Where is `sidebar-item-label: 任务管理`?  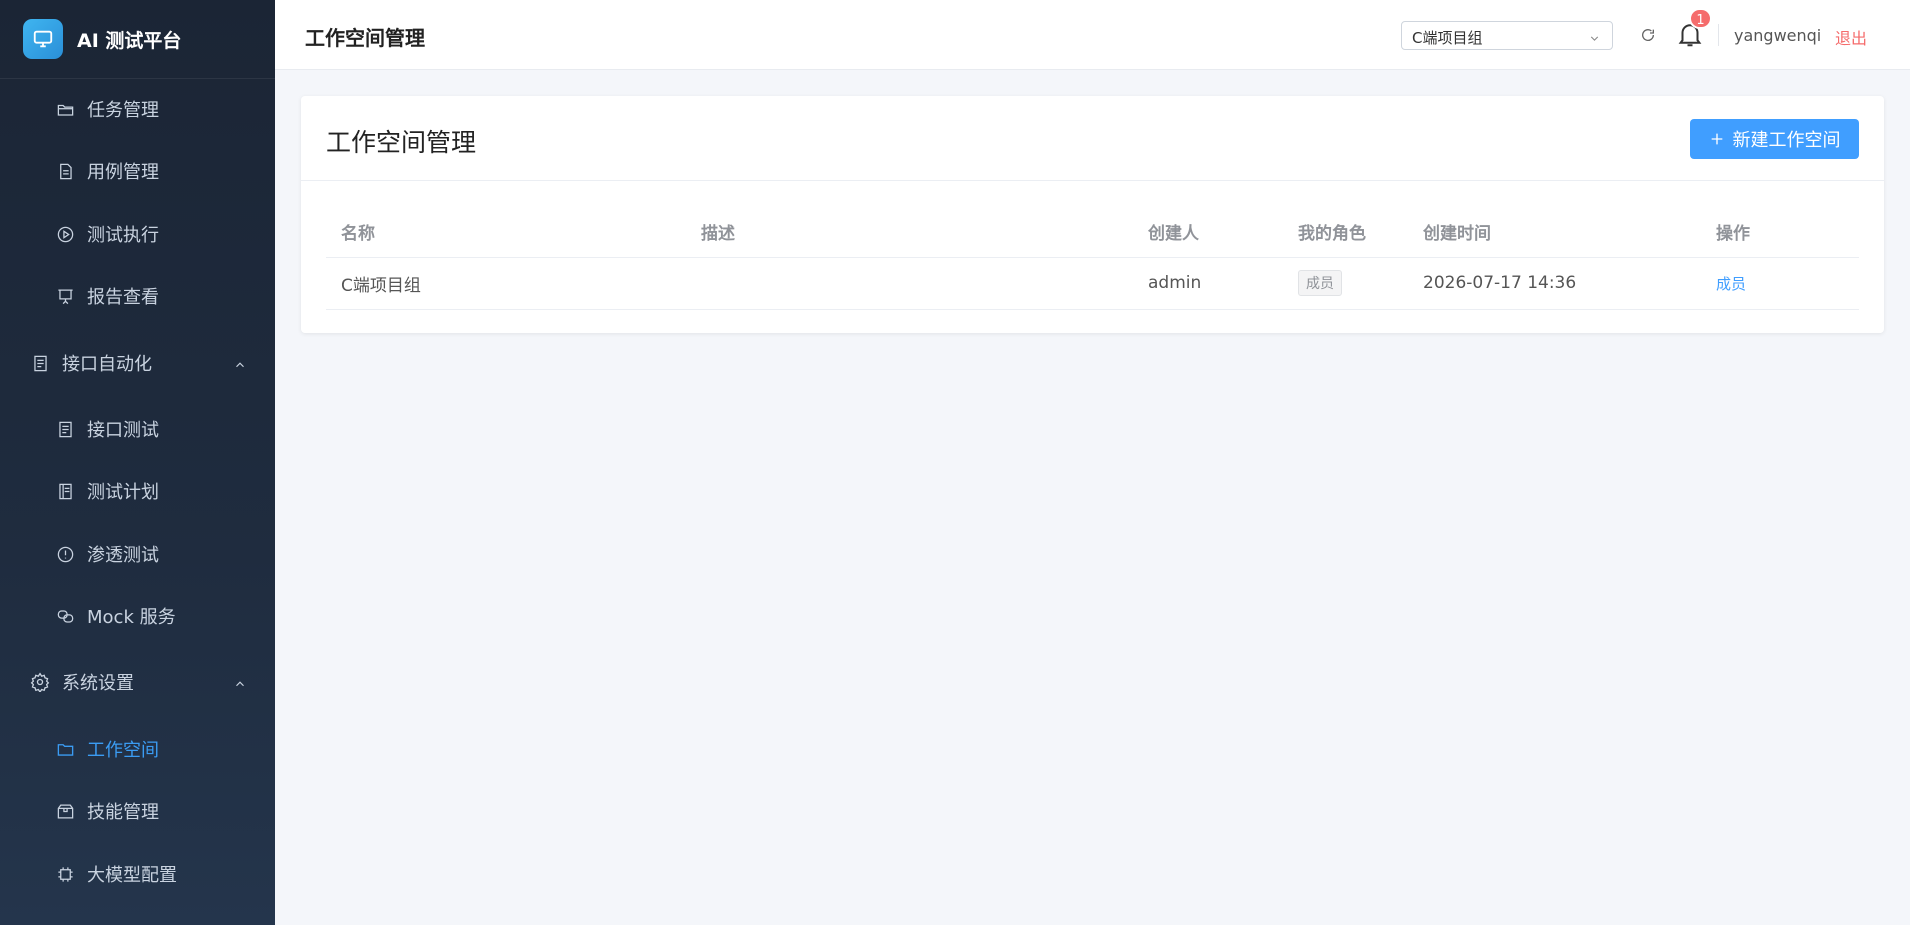 sidebar-item-label: 任务管理 is located at coordinates (123, 110).